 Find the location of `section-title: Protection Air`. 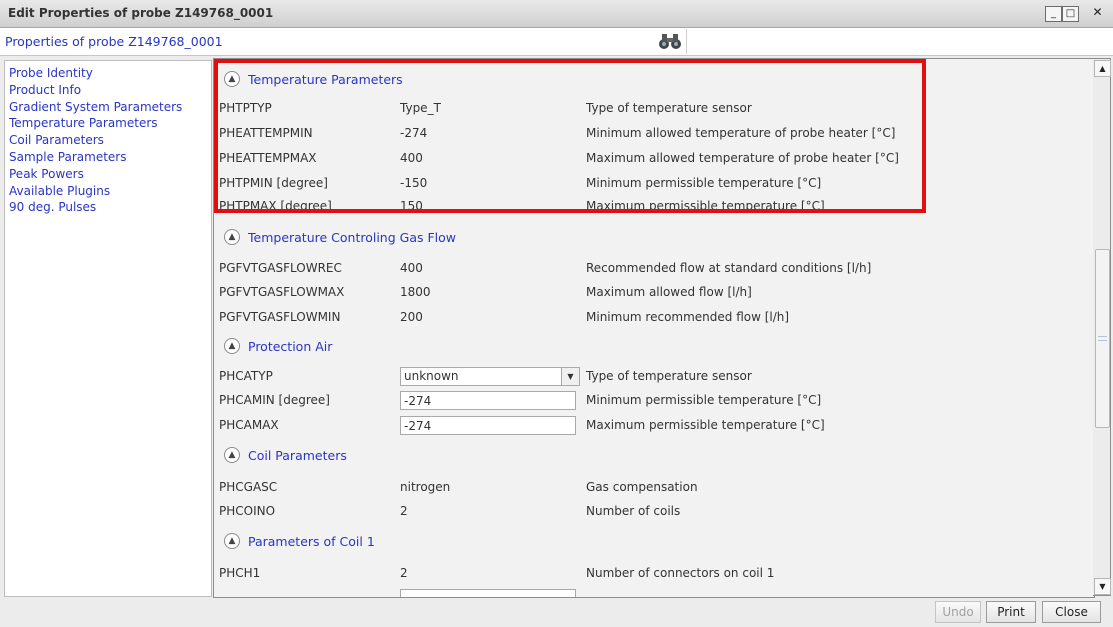

section-title: Protection Air is located at coordinates (290, 346).